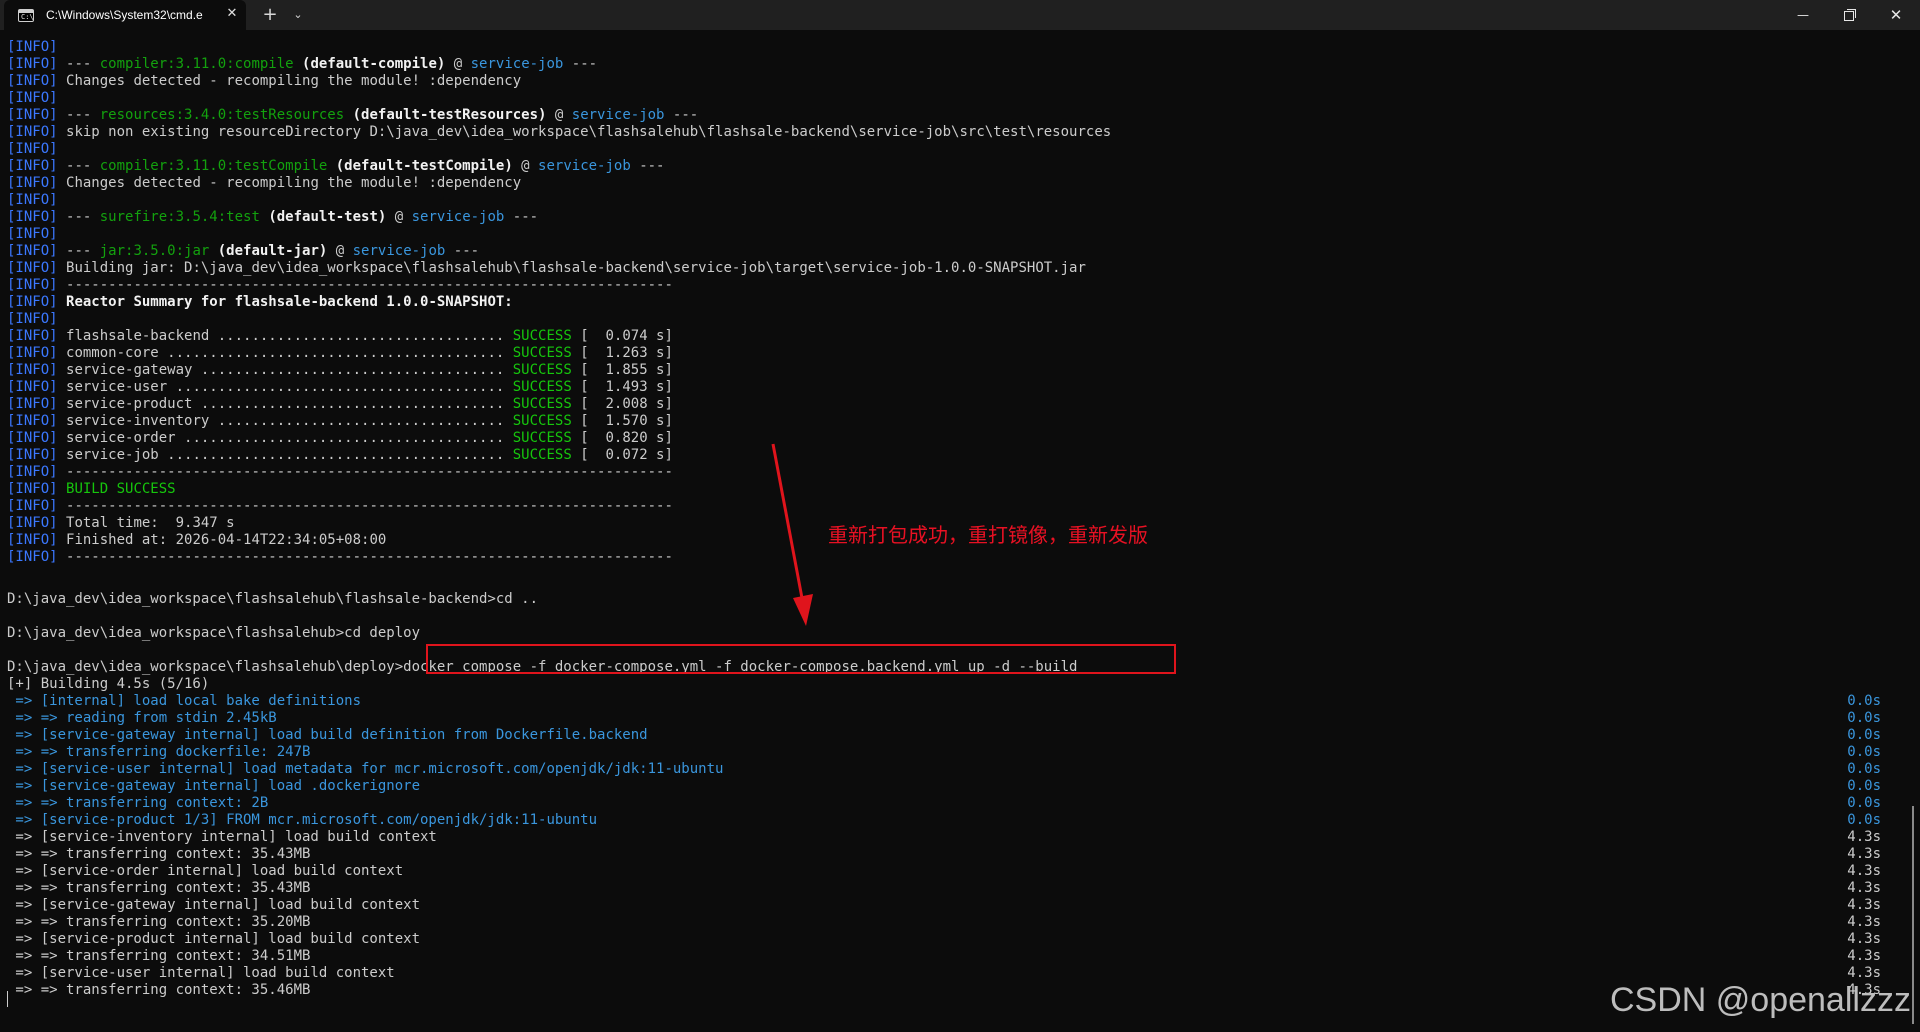 This screenshot has width=1920, height=1032. Describe the element at coordinates (1913, 915) in the screenshot. I see `scrollbar` at that location.